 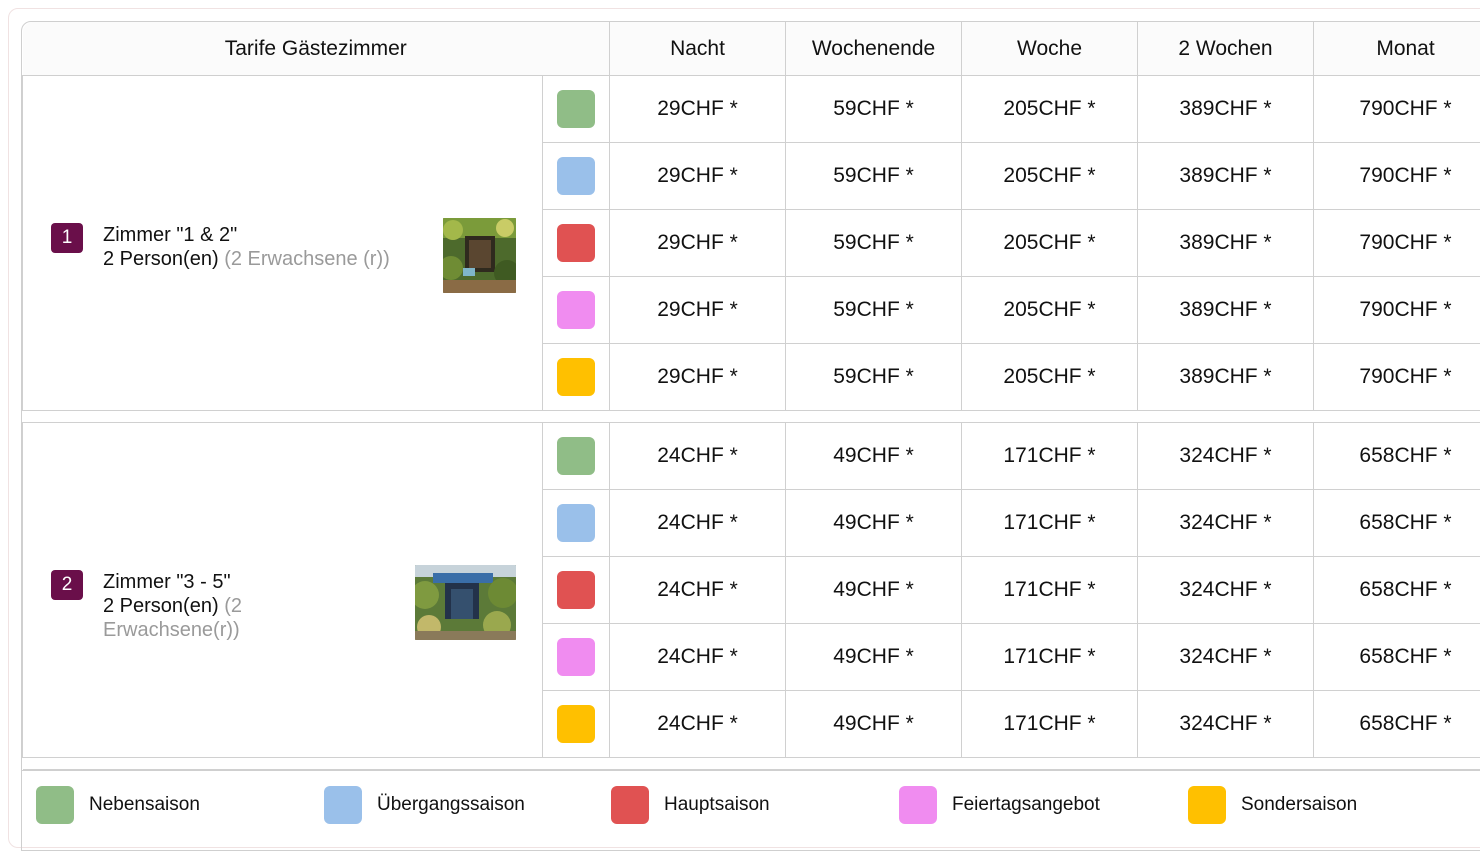 I want to click on legend-item: Nebensaison, so click(x=118, y=805).